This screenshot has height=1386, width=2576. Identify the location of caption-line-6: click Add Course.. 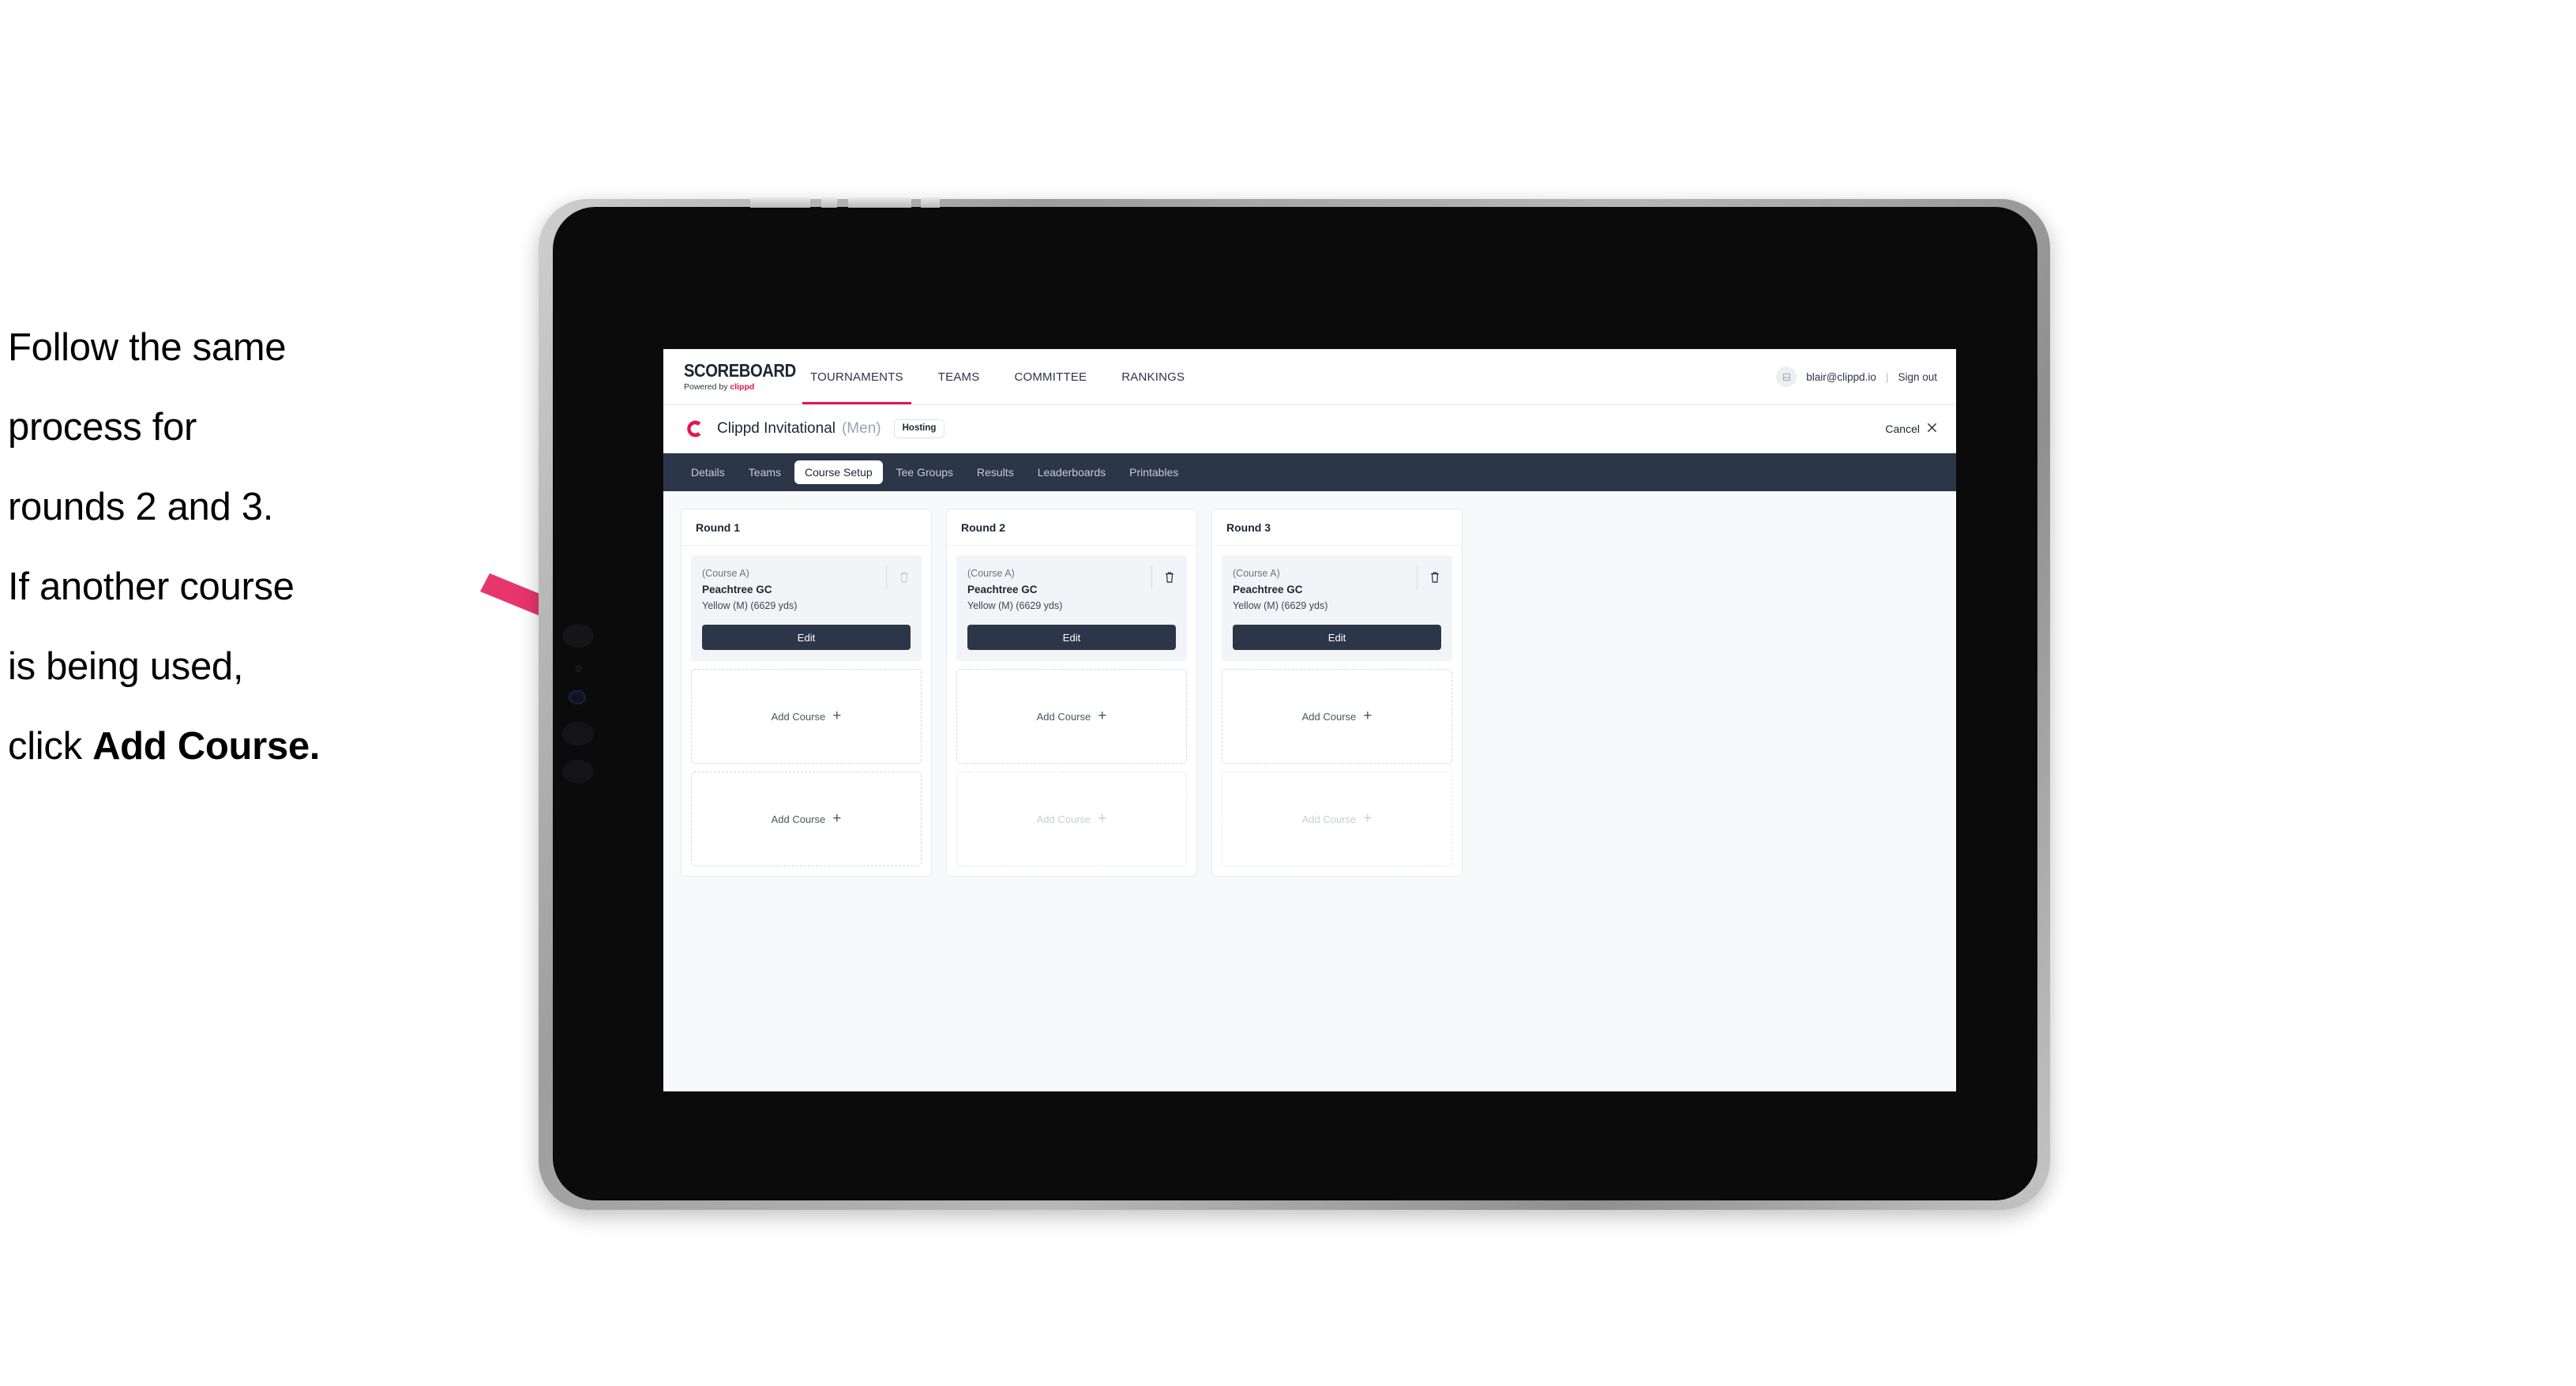
(260, 747).